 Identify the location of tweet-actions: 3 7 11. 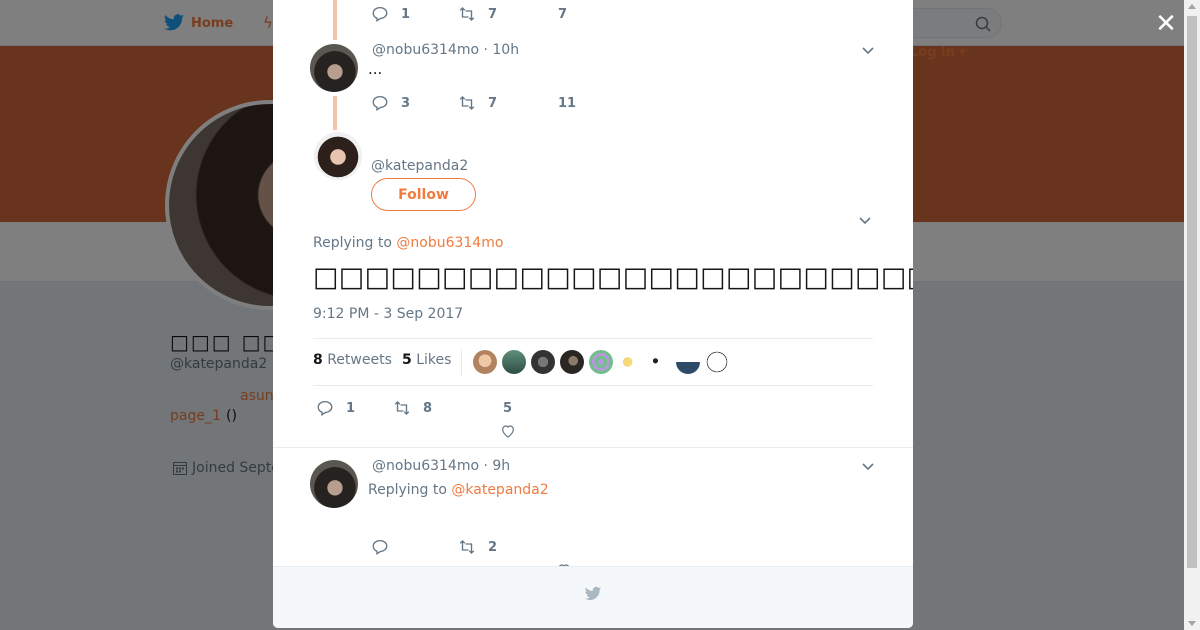
(473, 103).